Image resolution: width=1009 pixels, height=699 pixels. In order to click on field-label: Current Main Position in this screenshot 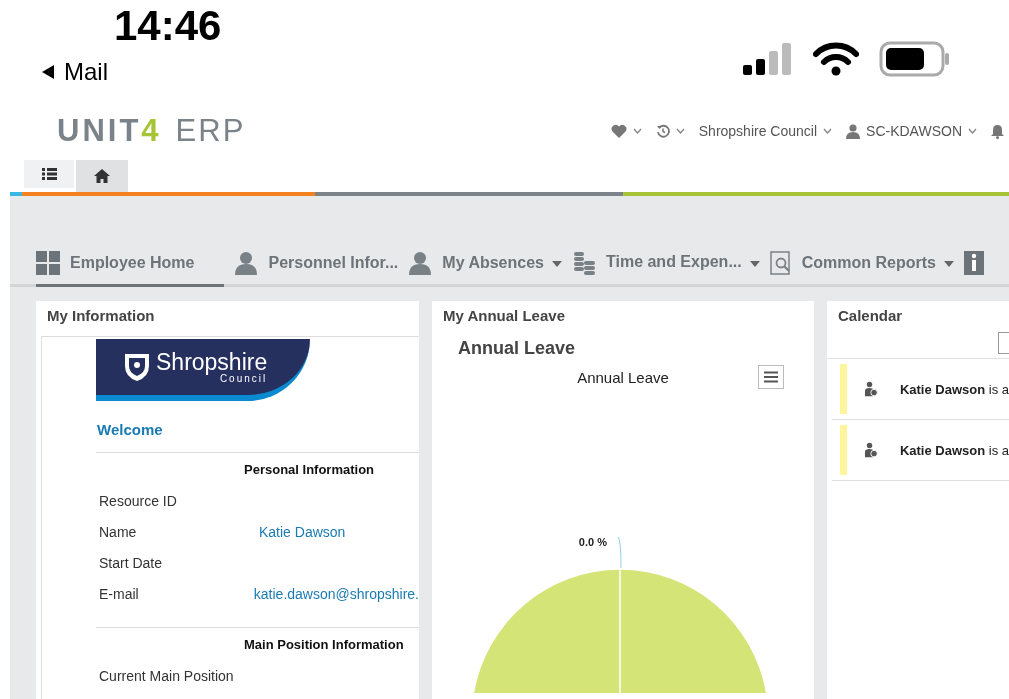, I will do `click(166, 675)`.